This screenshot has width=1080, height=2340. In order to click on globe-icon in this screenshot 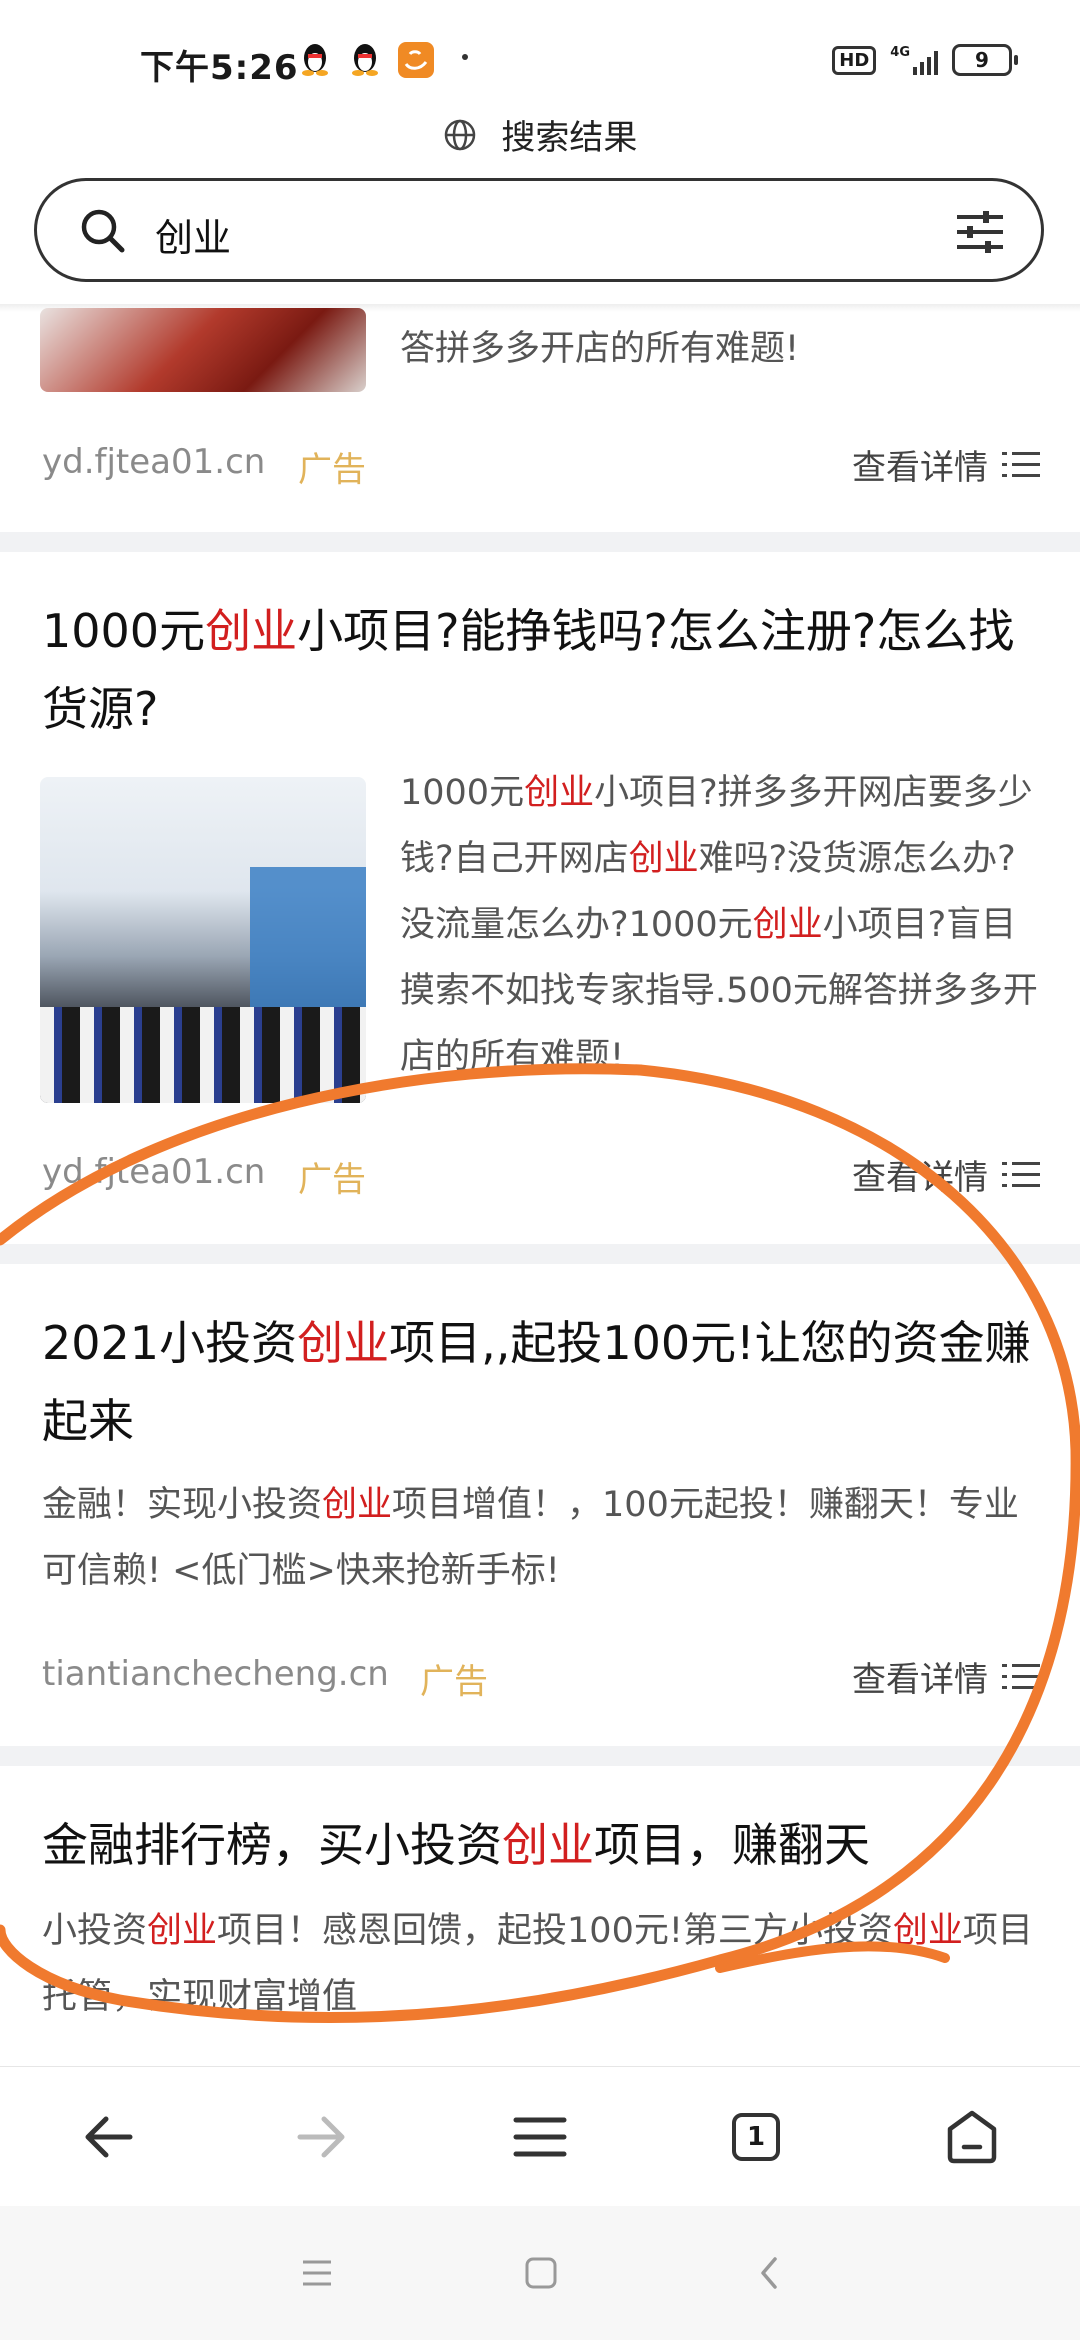, I will do `click(459, 134)`.